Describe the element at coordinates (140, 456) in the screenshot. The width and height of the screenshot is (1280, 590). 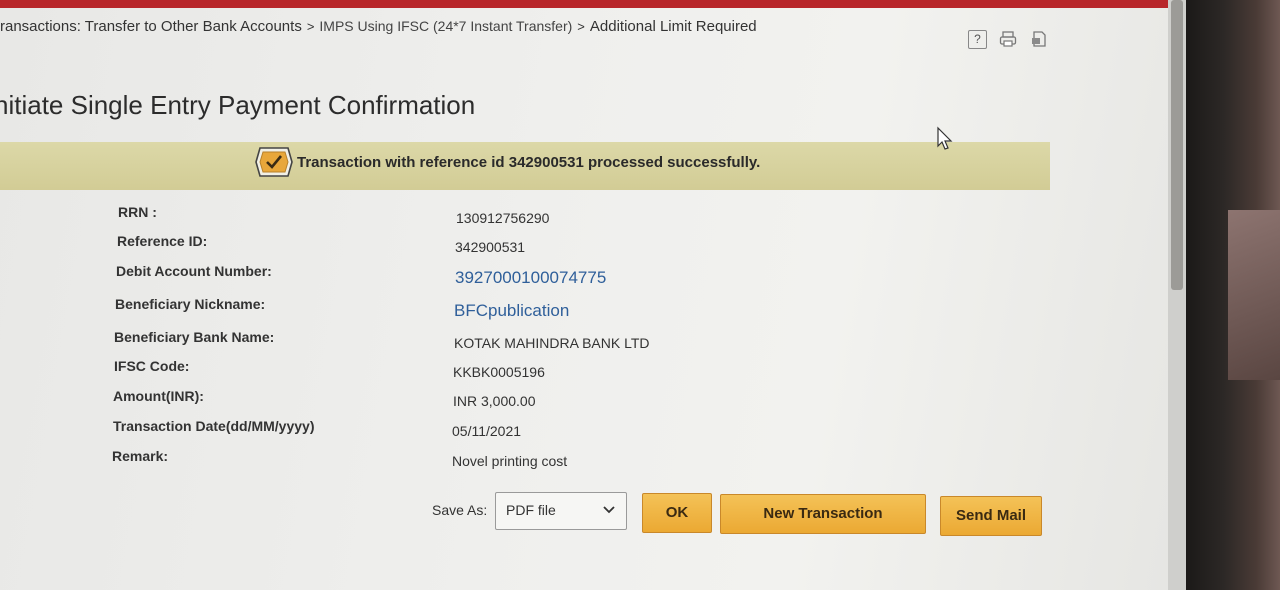
I see `remark-label: Remark:` at that location.